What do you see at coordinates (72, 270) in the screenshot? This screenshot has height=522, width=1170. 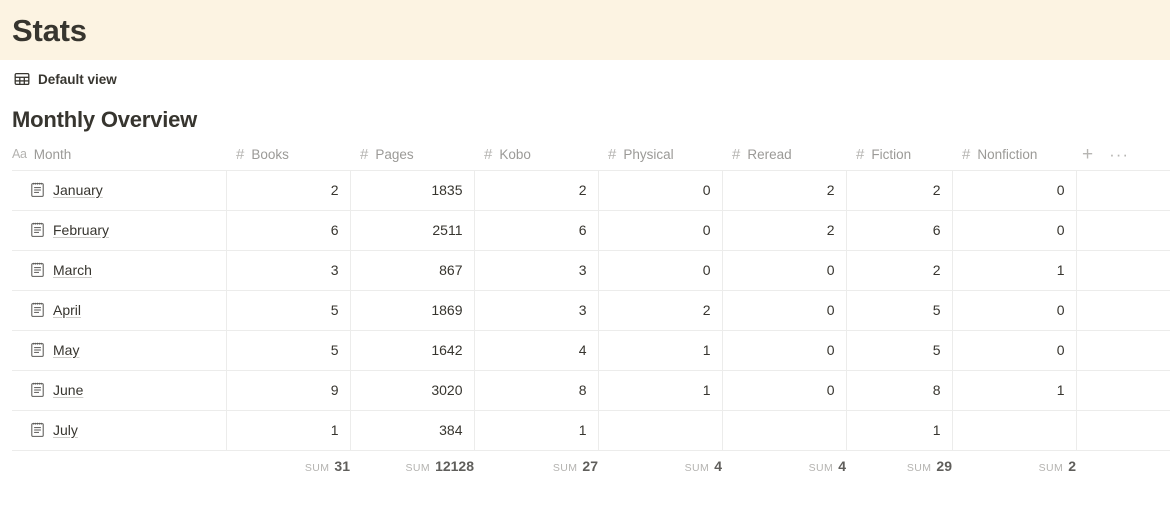 I see `row-page-link: March` at bounding box center [72, 270].